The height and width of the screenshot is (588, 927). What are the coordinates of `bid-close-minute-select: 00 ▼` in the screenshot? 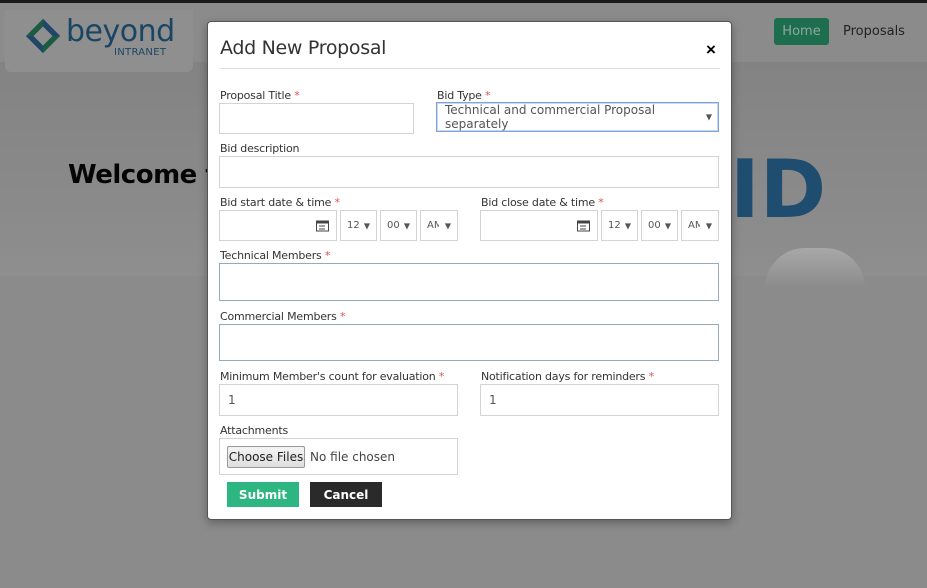 It's located at (659, 225).